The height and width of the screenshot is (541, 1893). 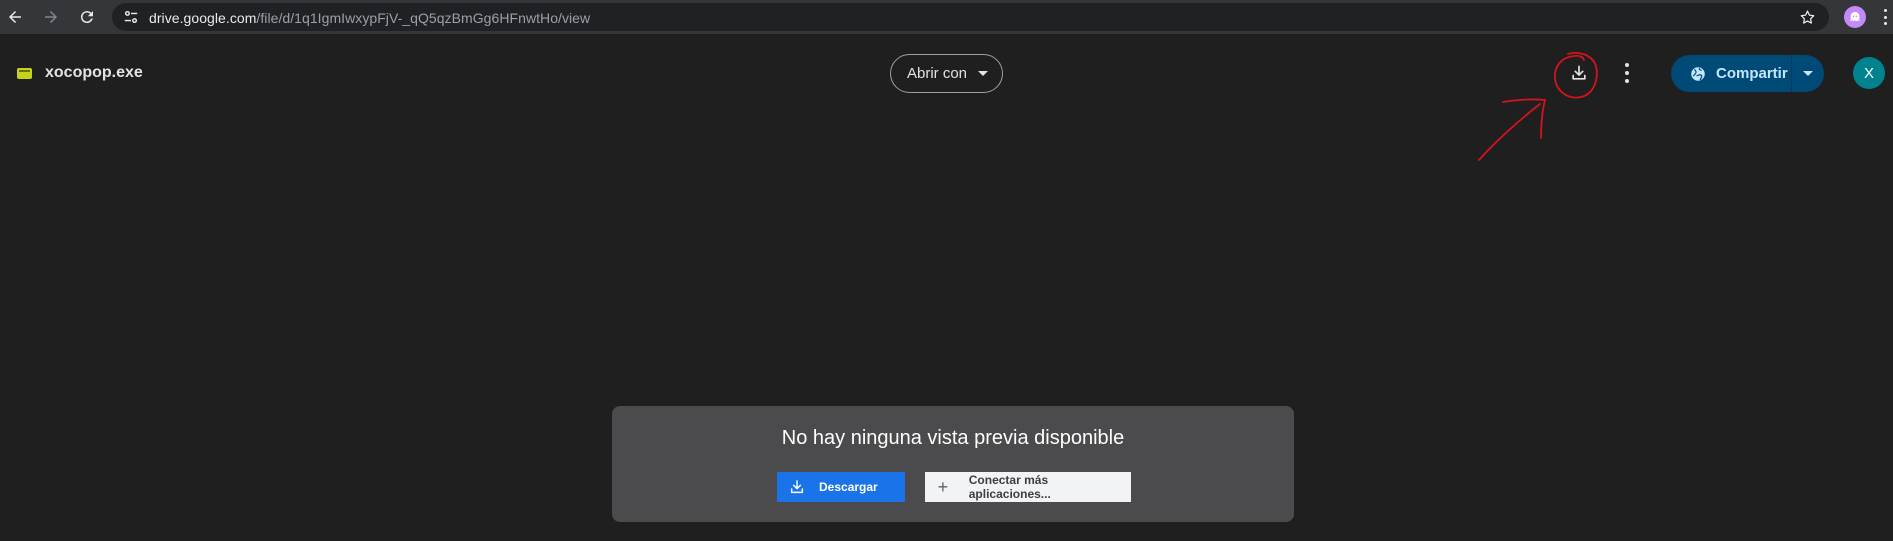 I want to click on reload-icon, so click(x=87, y=17).